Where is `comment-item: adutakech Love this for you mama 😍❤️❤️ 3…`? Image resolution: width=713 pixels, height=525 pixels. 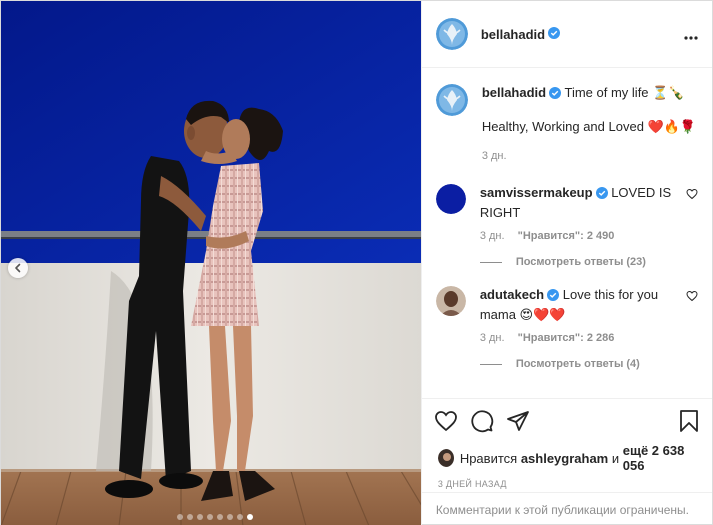
comment-item: adutakech Love this for you mama 😍❤️❤️ 3… is located at coordinates (566, 315).